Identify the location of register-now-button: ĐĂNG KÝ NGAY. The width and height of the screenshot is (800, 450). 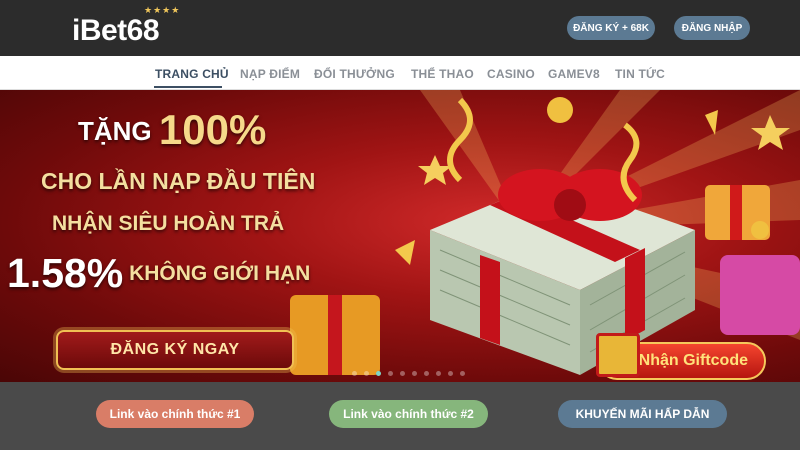
(175, 350).